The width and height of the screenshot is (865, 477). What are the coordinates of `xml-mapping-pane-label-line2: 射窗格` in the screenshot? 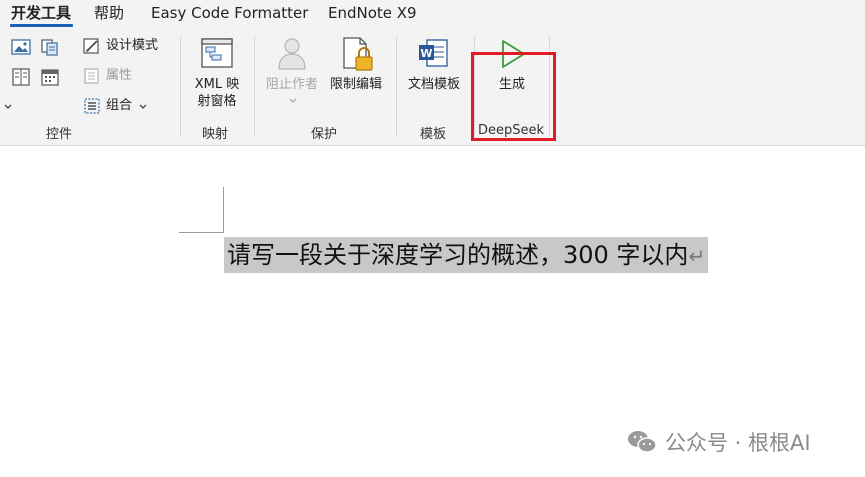 It's located at (217, 101).